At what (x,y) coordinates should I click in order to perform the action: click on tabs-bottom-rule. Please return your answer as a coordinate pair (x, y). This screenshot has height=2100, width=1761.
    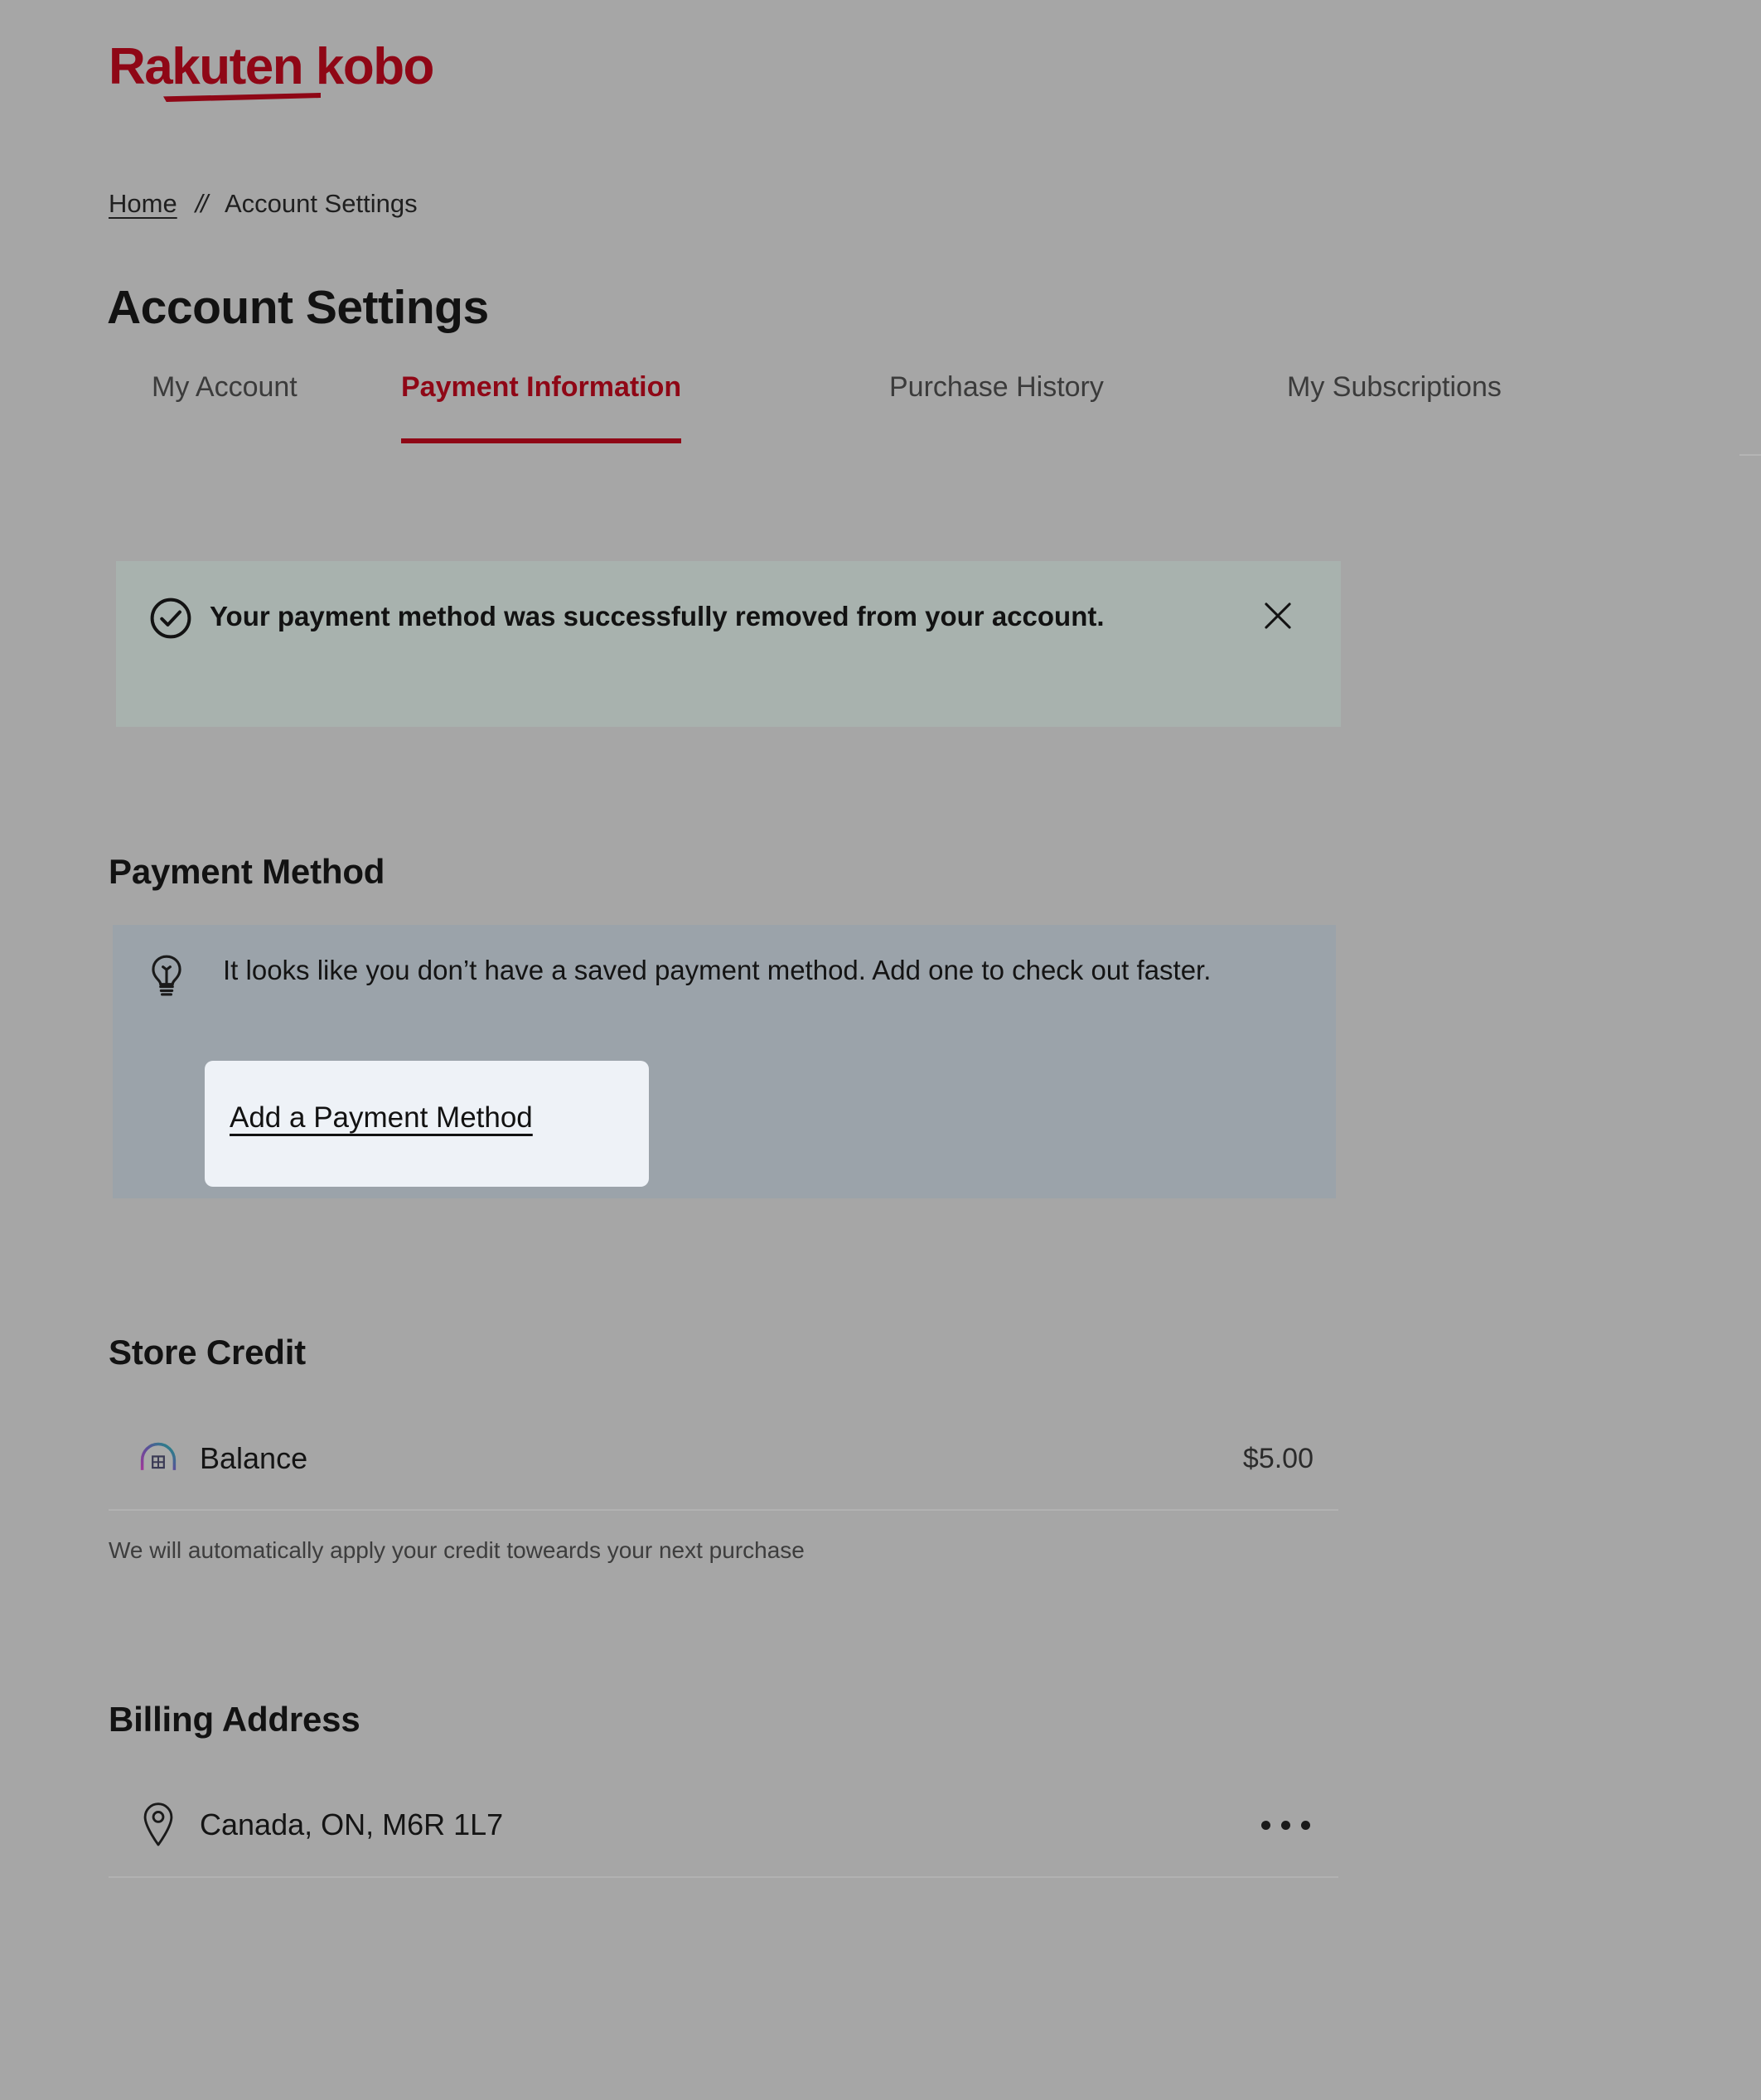
    Looking at the image, I should click on (1750, 455).